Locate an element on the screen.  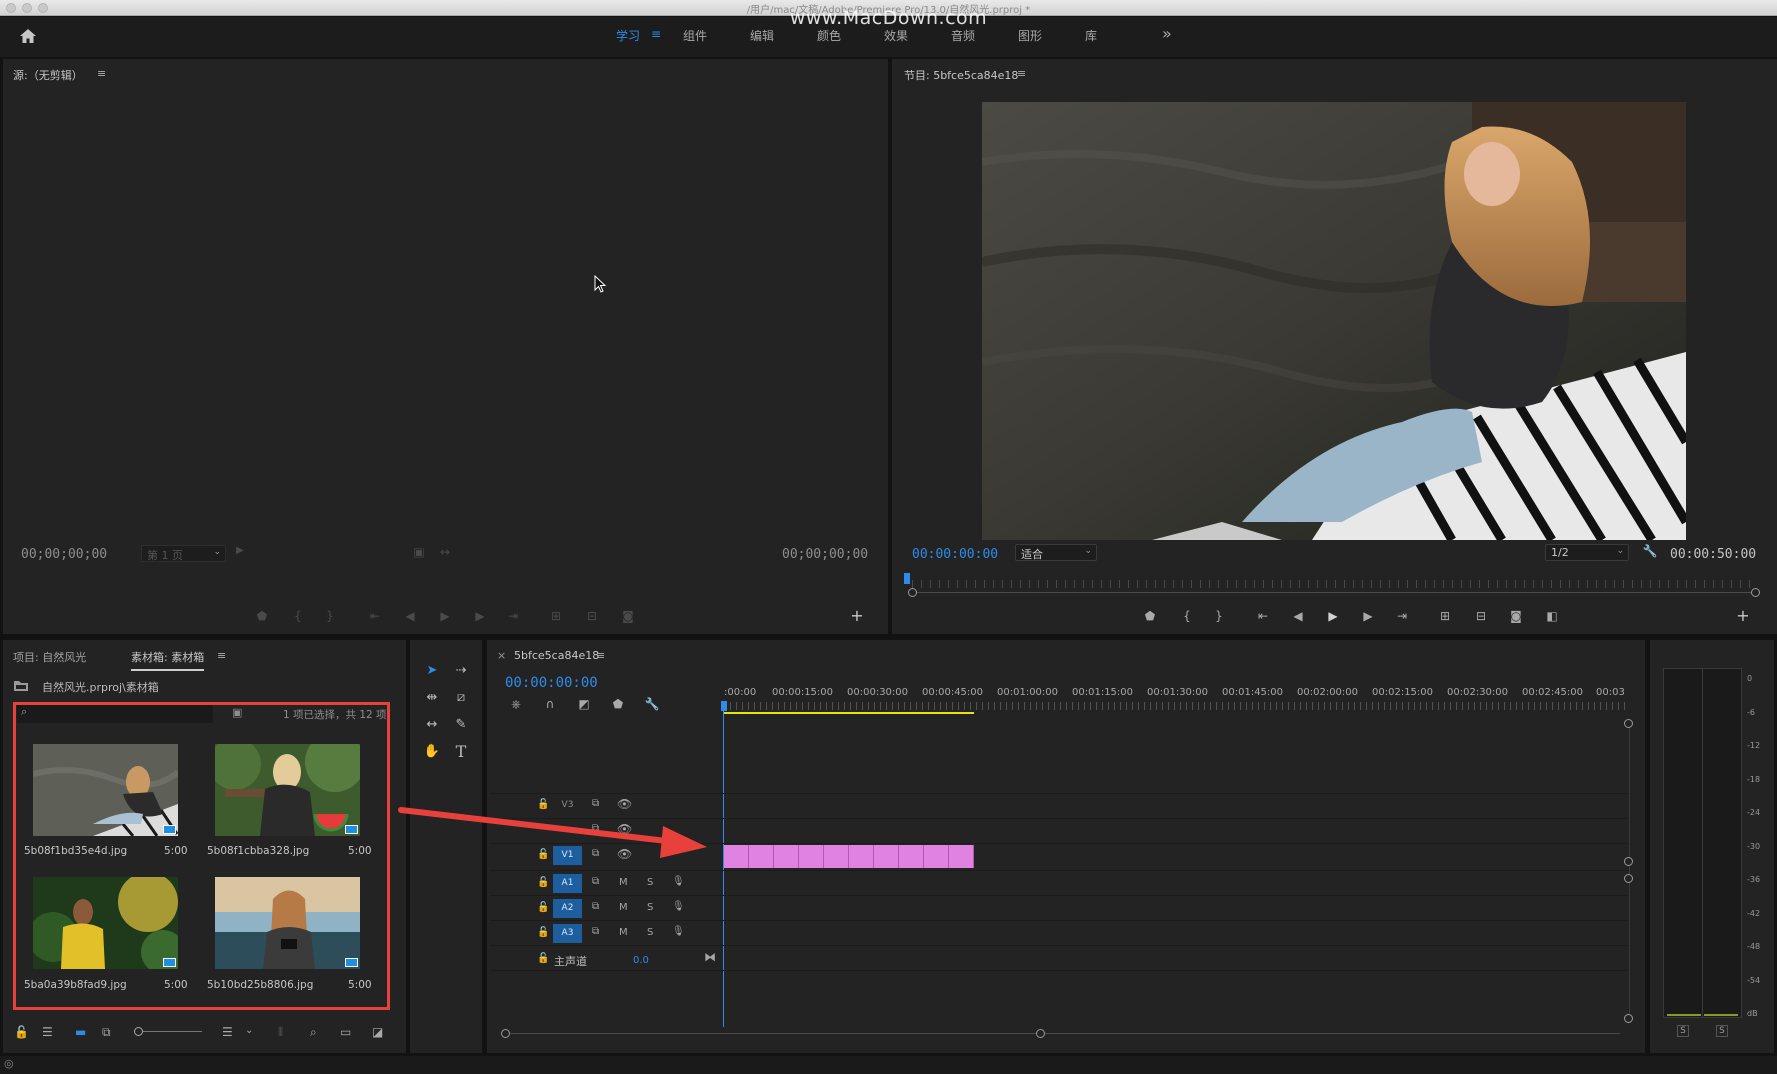
snap-icon: ∩ is located at coordinates (550, 704).